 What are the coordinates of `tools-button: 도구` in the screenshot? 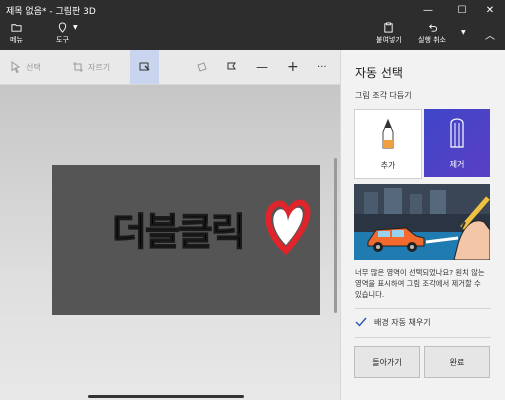 It's located at (62, 33).